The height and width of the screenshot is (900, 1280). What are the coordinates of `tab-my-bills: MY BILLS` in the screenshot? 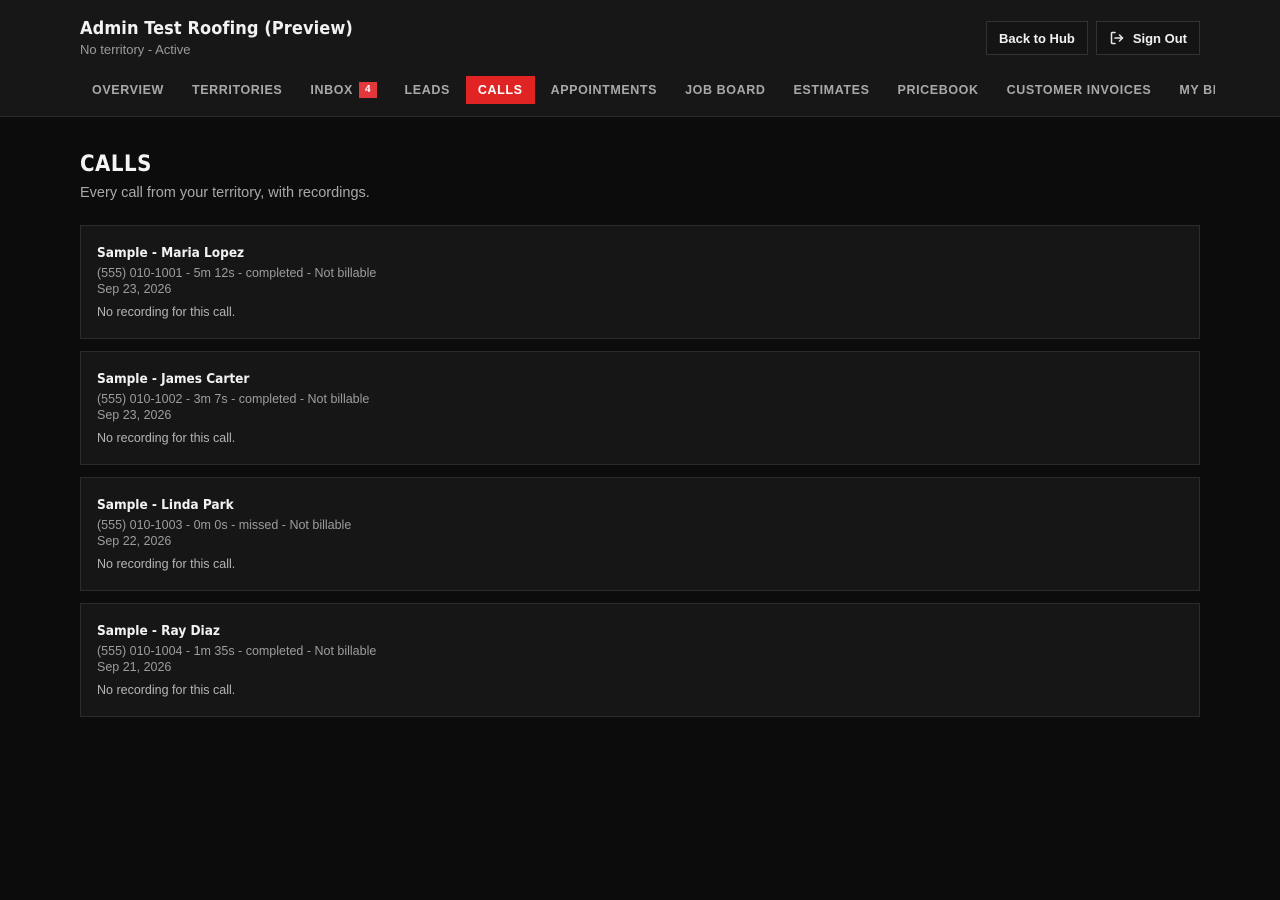 It's located at (1191, 90).